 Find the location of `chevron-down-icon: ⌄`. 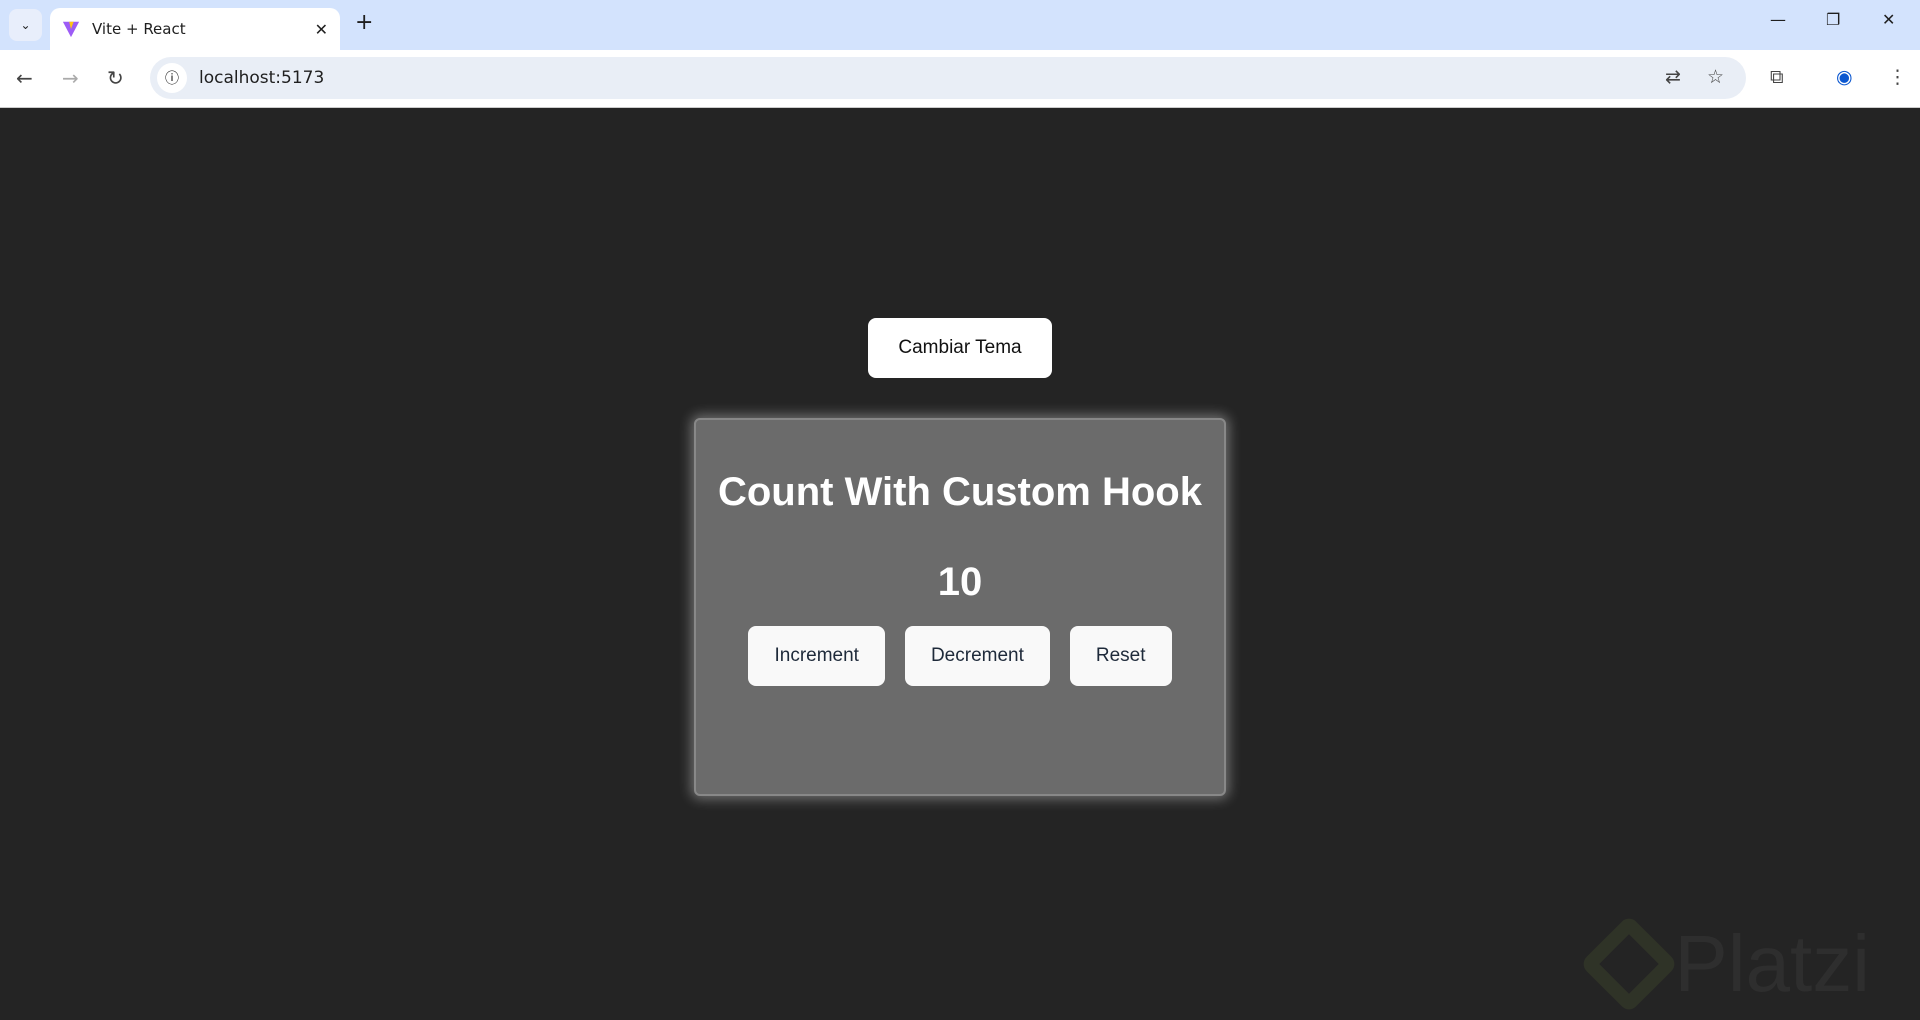

chevron-down-icon: ⌄ is located at coordinates (25, 25).